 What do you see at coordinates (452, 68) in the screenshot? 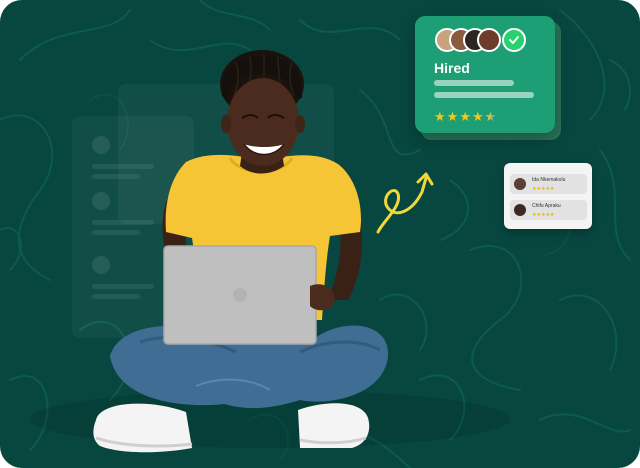
I see `hired-title: Hired` at bounding box center [452, 68].